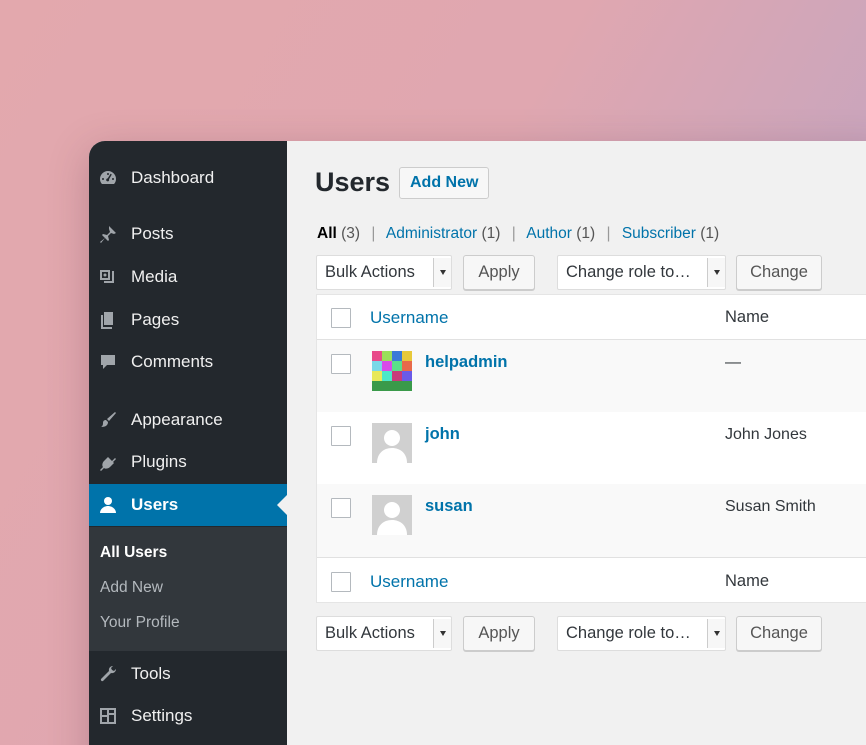 This screenshot has width=866, height=745. Describe the element at coordinates (177, 419) in the screenshot. I see `menu-label: Appearance` at that location.